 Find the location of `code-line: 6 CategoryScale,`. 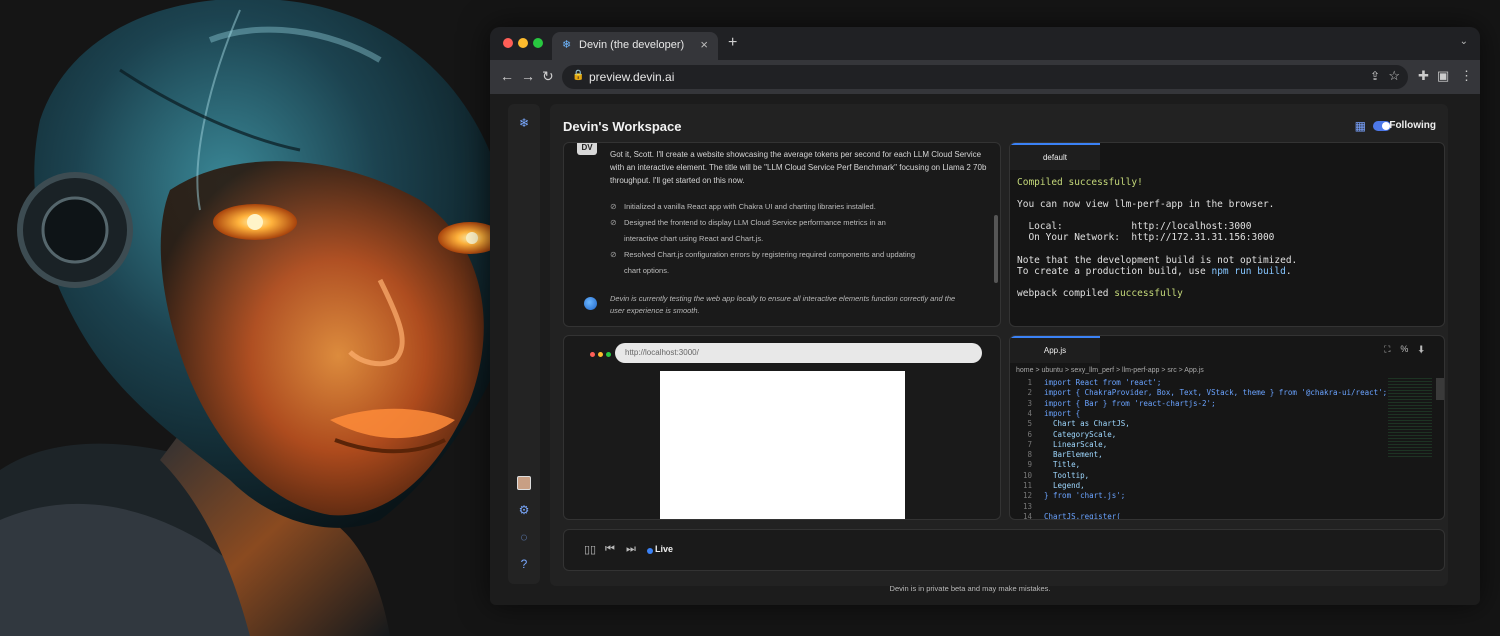

code-line: 6 CategoryScale, is located at coordinates (1063, 435).